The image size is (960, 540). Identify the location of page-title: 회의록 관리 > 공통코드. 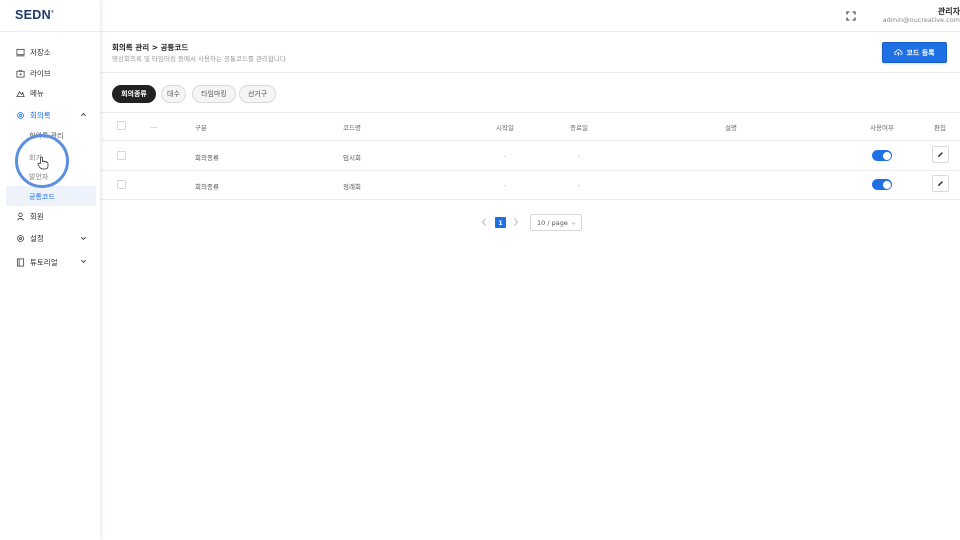
(150, 47).